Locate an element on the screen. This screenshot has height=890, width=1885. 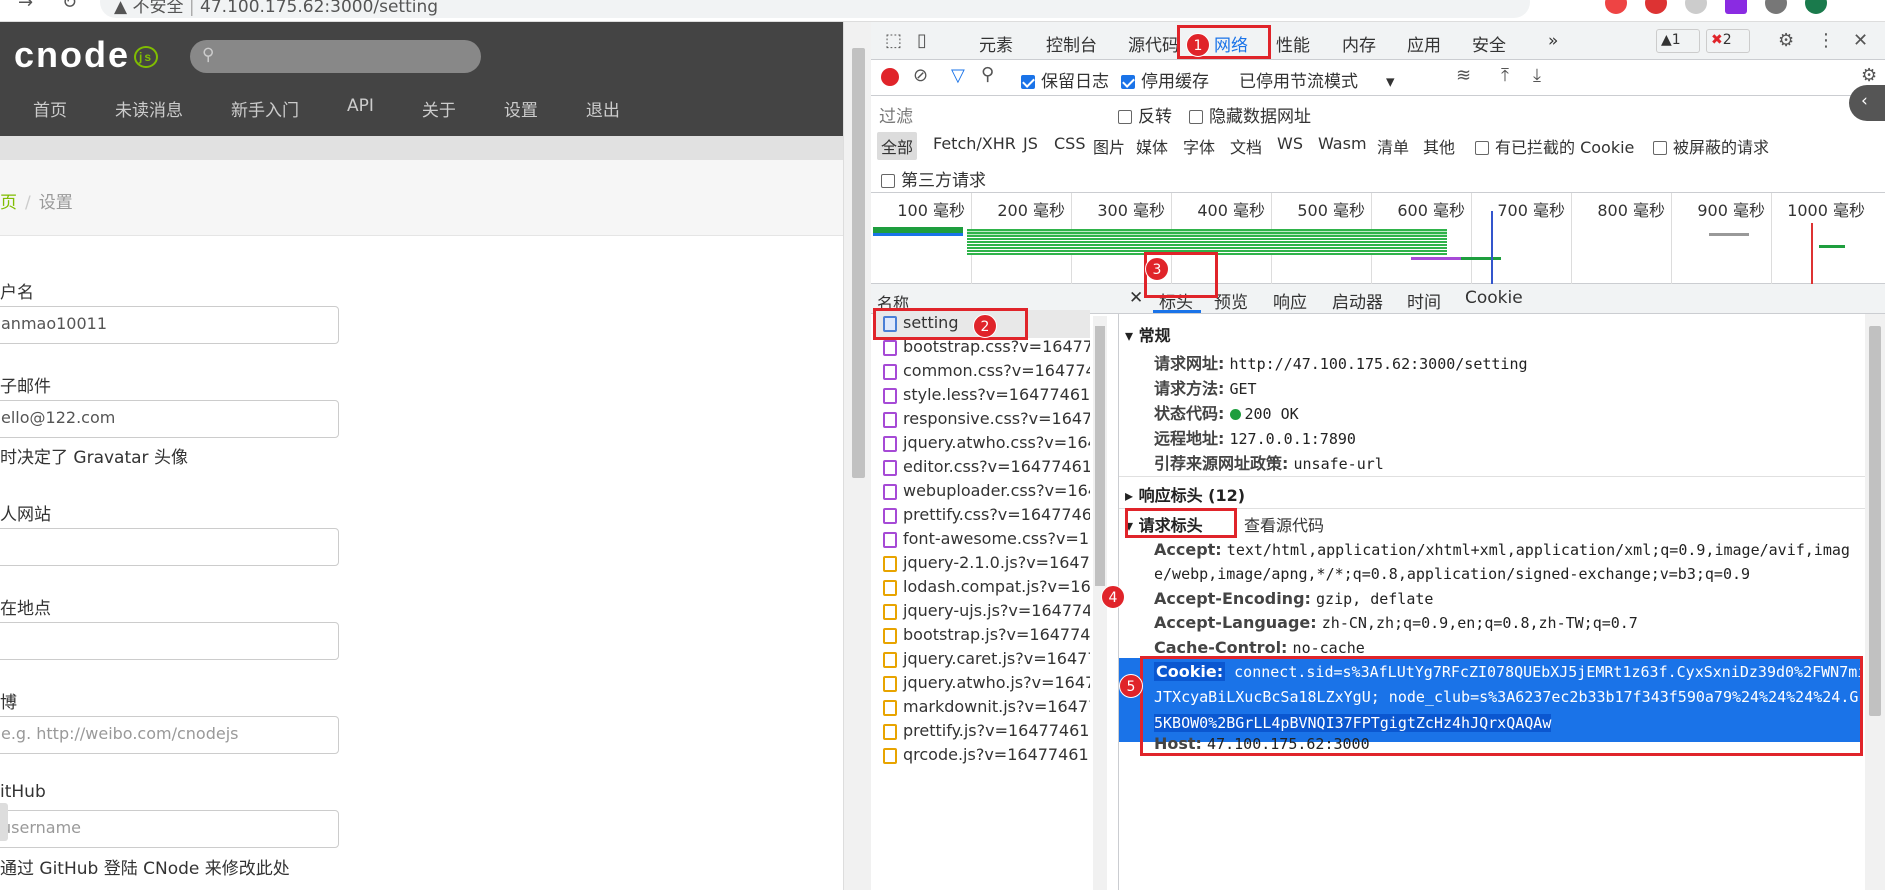
type-wasm: Wasm is located at coordinates (1342, 143).